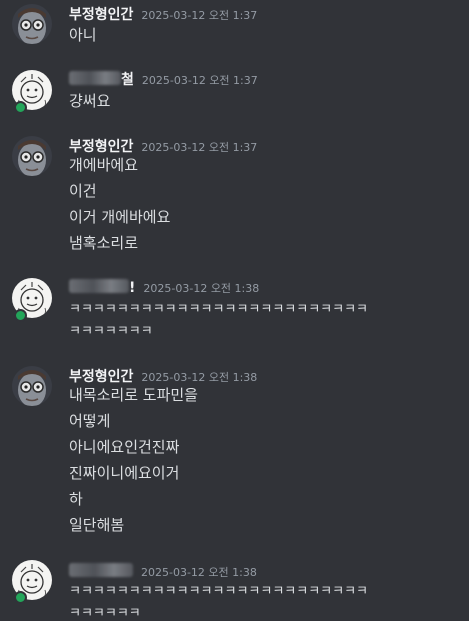 The image size is (469, 621). What do you see at coordinates (90, 421) in the screenshot?
I see `message-text: 어떻게` at bounding box center [90, 421].